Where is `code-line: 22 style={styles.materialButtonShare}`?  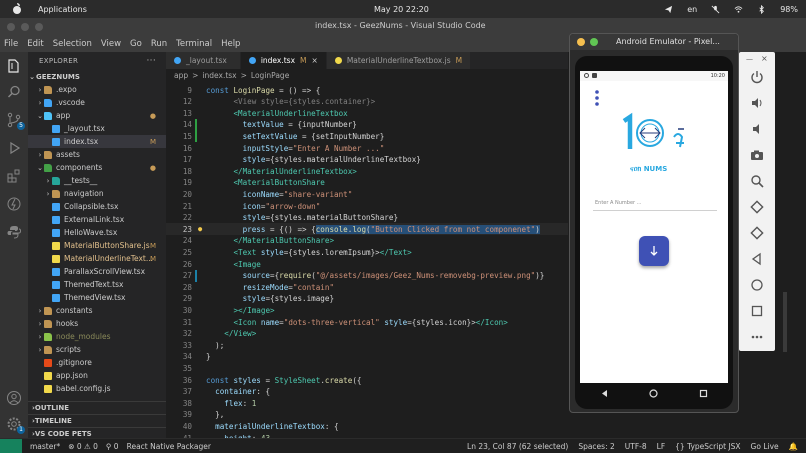 code-line: 22 style={styles.materialButtonShare} is located at coordinates (367, 218).